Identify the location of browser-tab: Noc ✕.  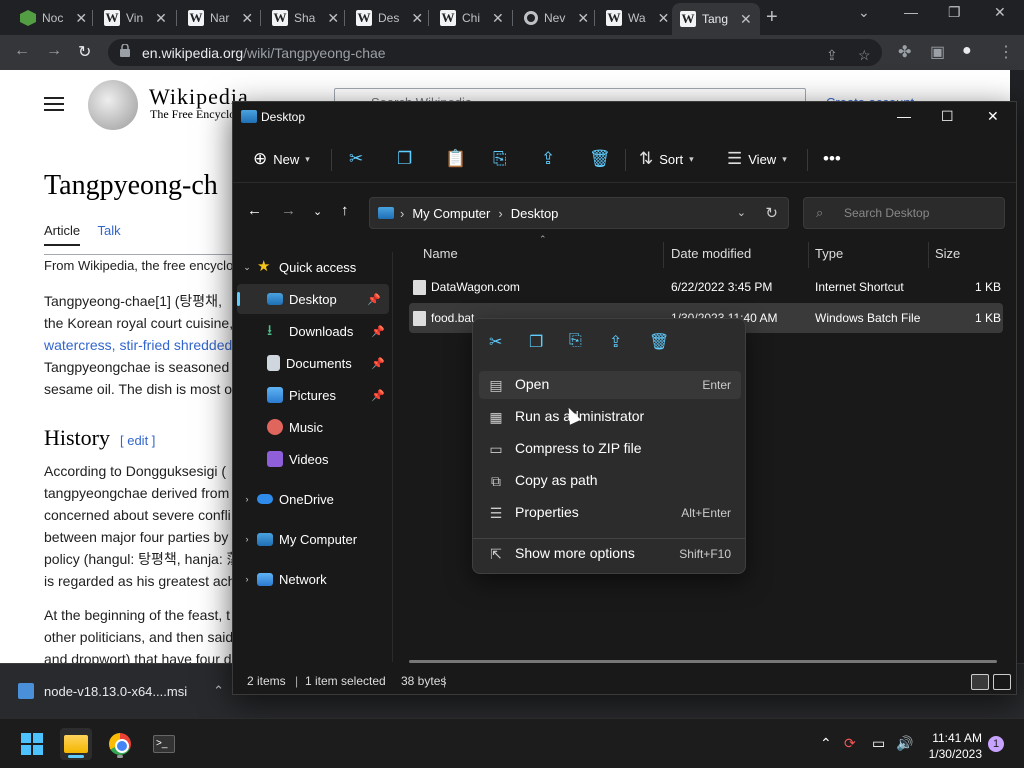
(53, 18).